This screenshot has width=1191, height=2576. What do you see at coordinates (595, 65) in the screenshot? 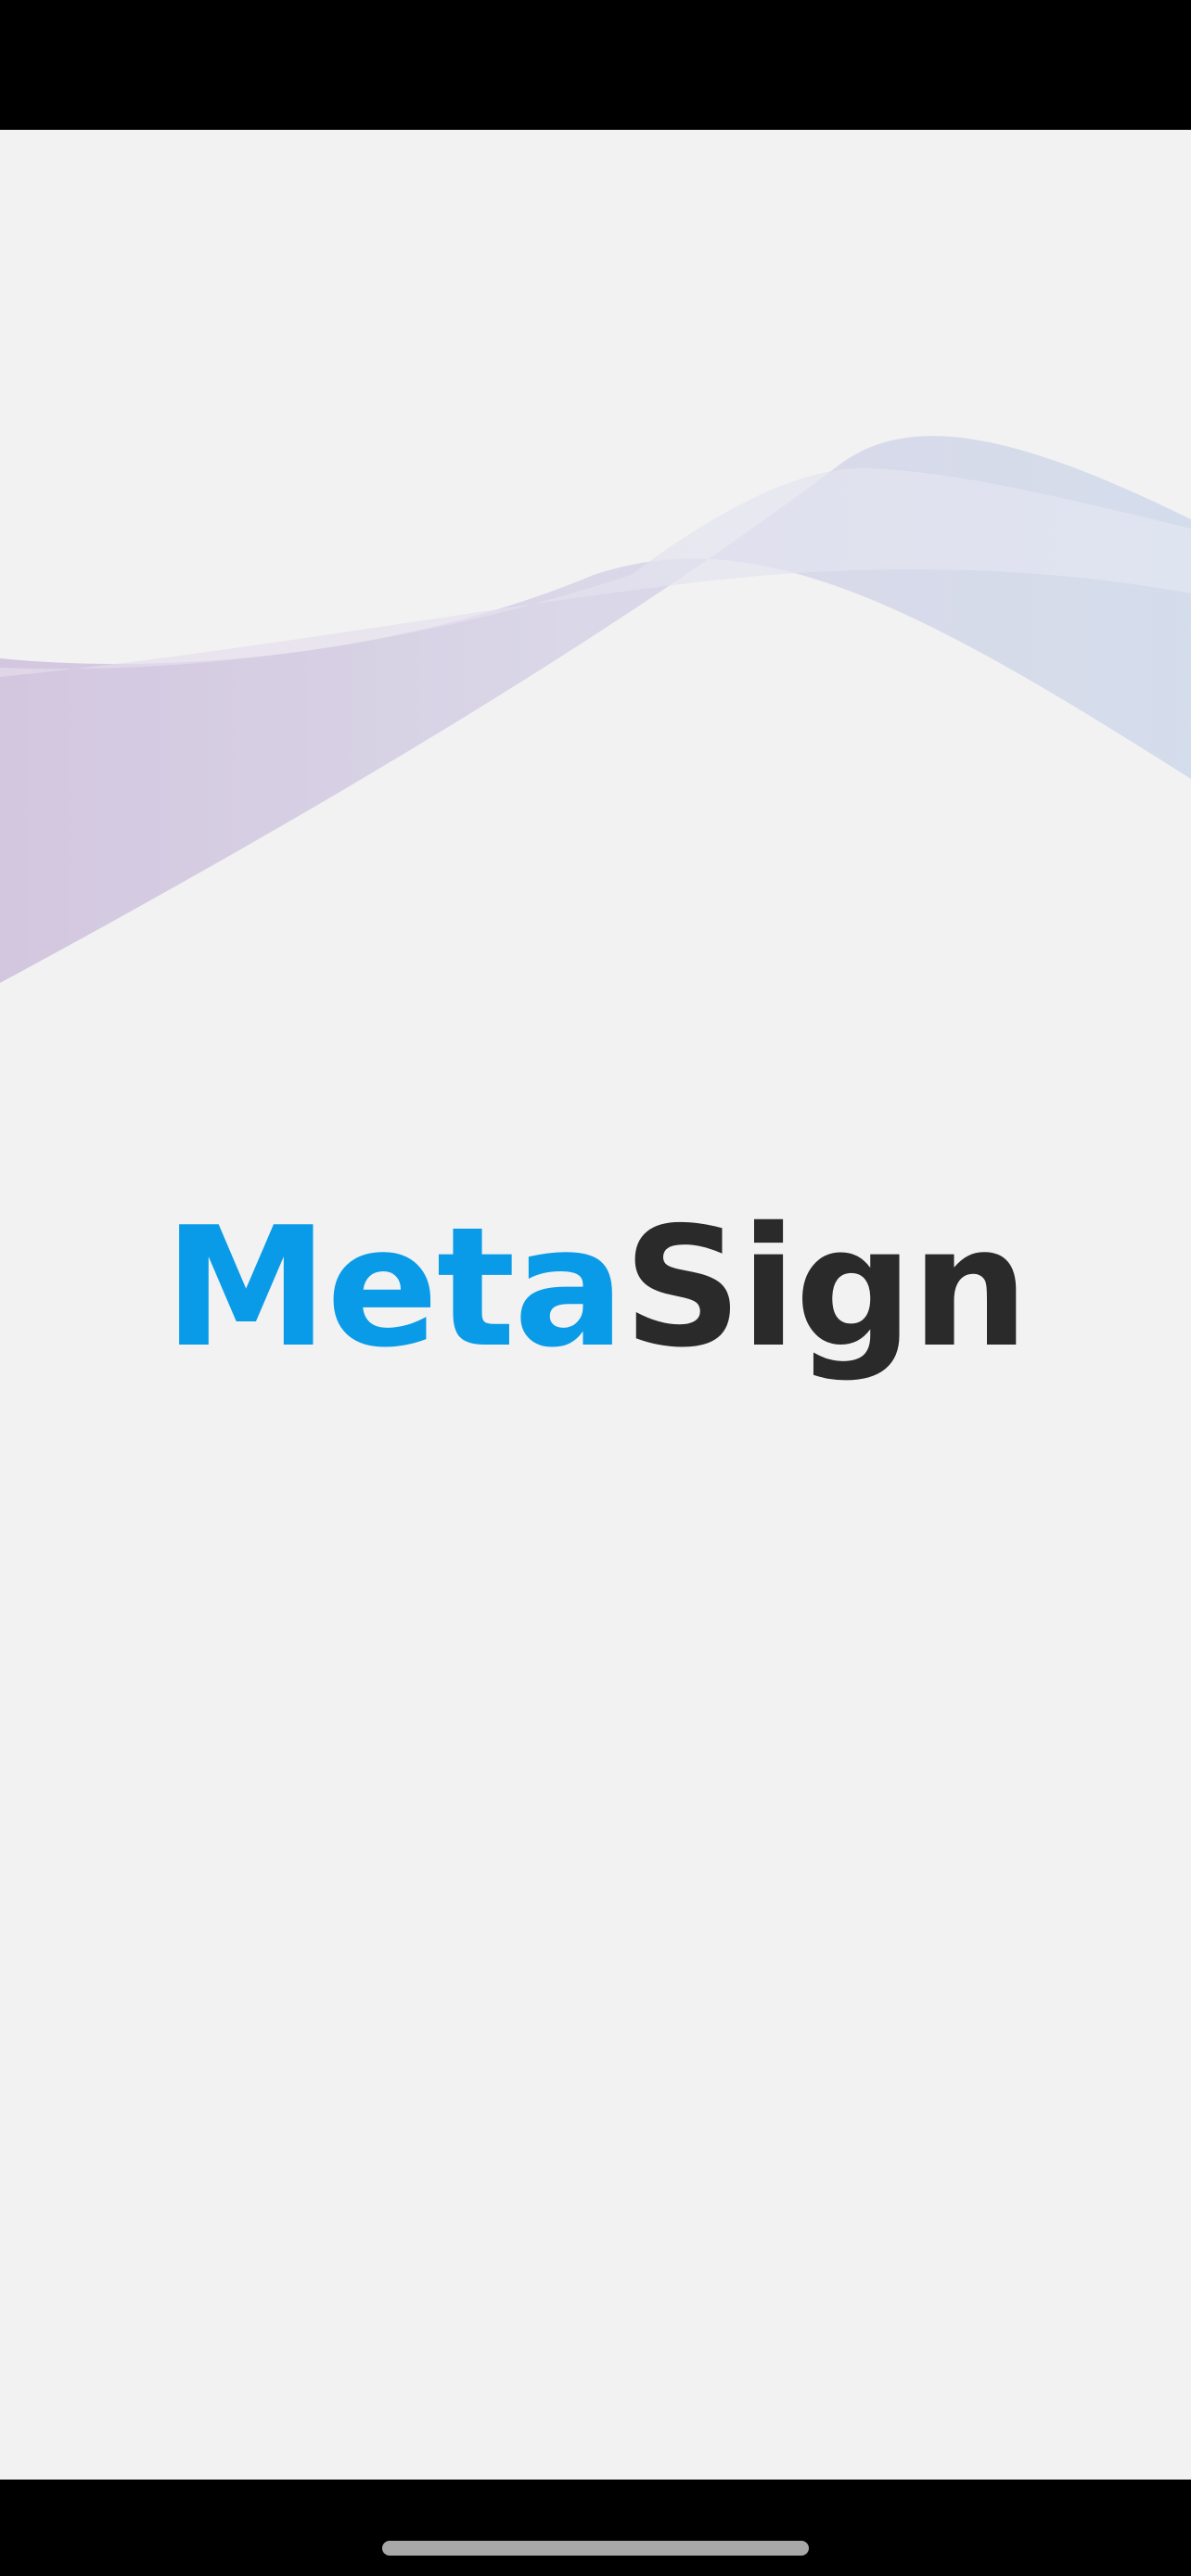
I see `status-bar` at bounding box center [595, 65].